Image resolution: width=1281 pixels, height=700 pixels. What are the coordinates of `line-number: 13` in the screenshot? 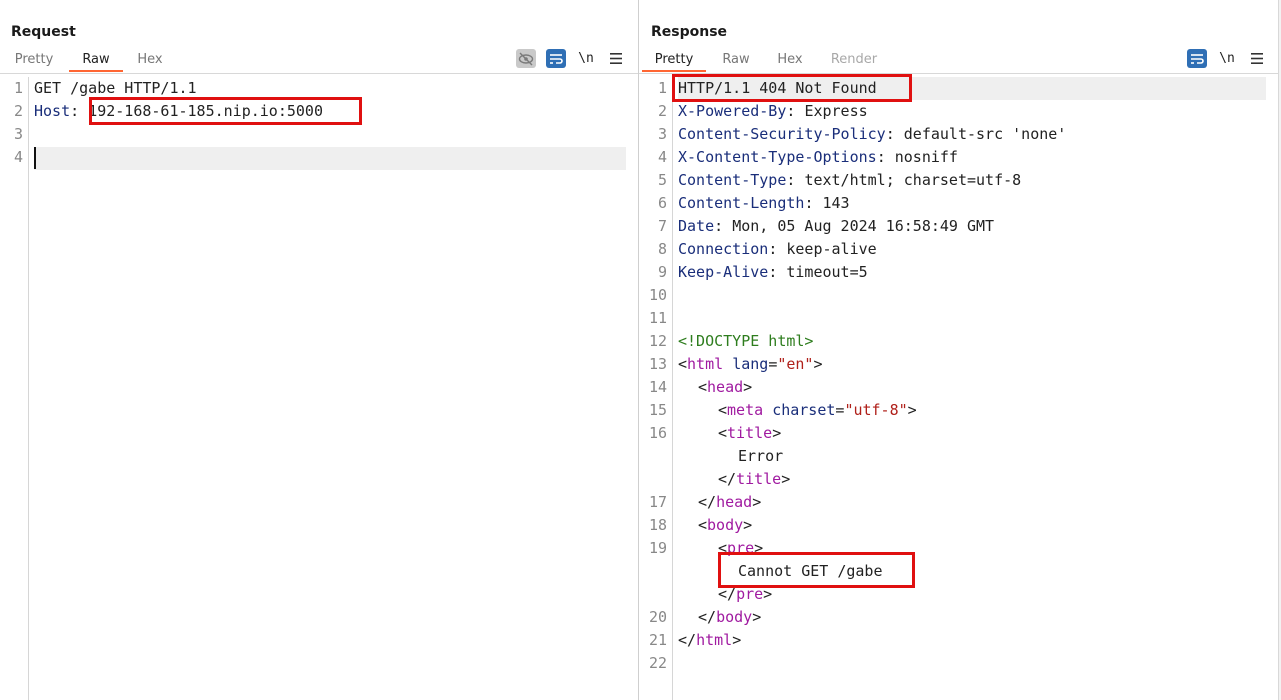 It's located at (657, 364).